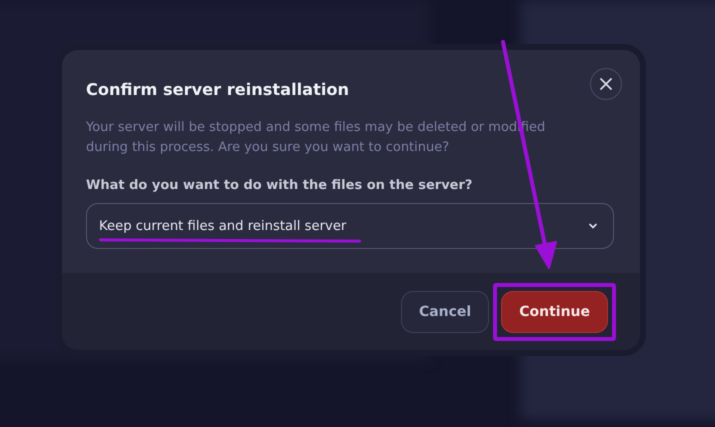  What do you see at coordinates (554, 311) in the screenshot?
I see `continue-button: Continue` at bounding box center [554, 311].